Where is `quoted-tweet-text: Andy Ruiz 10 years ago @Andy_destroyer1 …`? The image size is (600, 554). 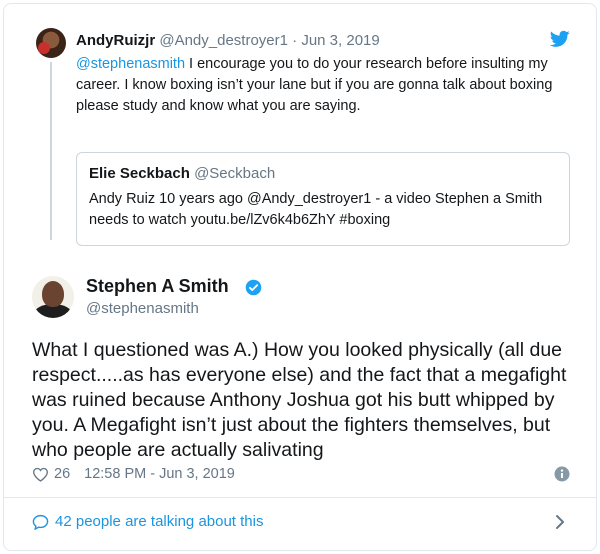
quoted-tweet-text: Andy Ruiz 10 years ago @Andy_destroyer1 … is located at coordinates (316, 209).